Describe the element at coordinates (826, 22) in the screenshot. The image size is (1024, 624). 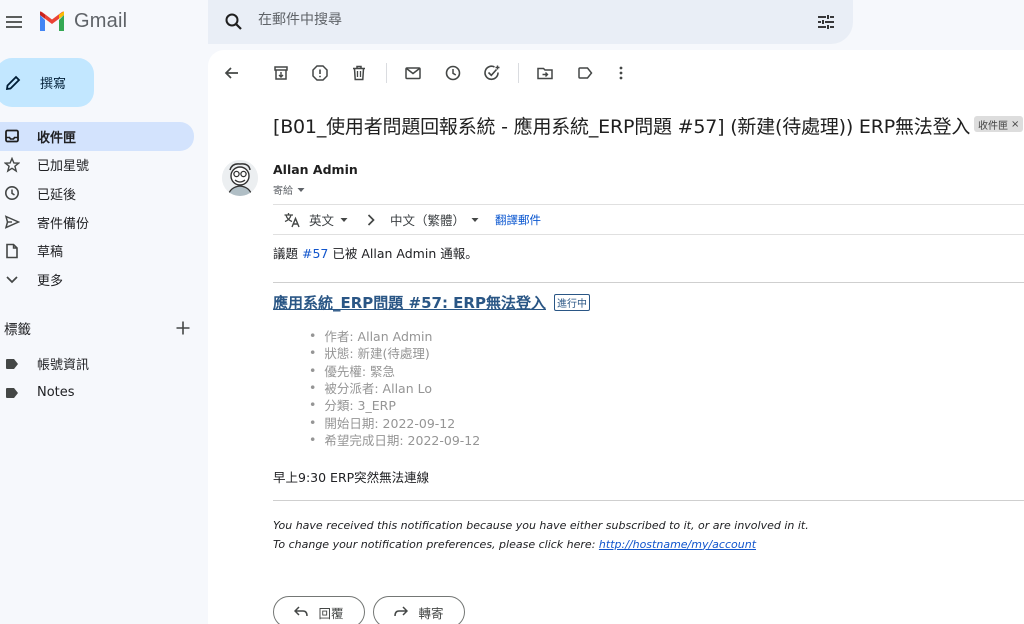
I see `search-options-icon` at that location.